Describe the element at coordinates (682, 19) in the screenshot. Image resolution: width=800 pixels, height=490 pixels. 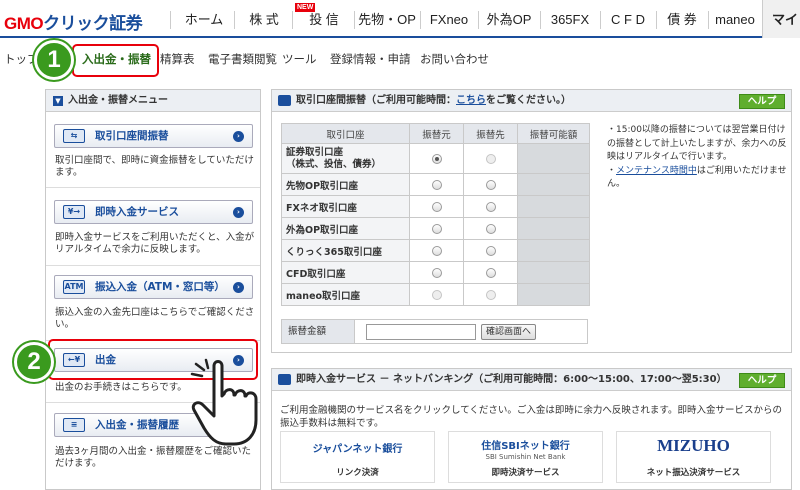
I see `nav-tab-bonds: 債 券` at that location.